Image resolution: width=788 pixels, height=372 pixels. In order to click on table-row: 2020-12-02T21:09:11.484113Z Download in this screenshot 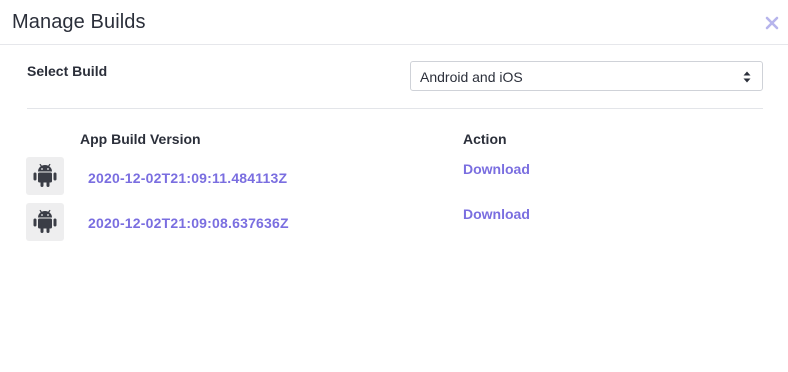, I will do `click(394, 177)`.